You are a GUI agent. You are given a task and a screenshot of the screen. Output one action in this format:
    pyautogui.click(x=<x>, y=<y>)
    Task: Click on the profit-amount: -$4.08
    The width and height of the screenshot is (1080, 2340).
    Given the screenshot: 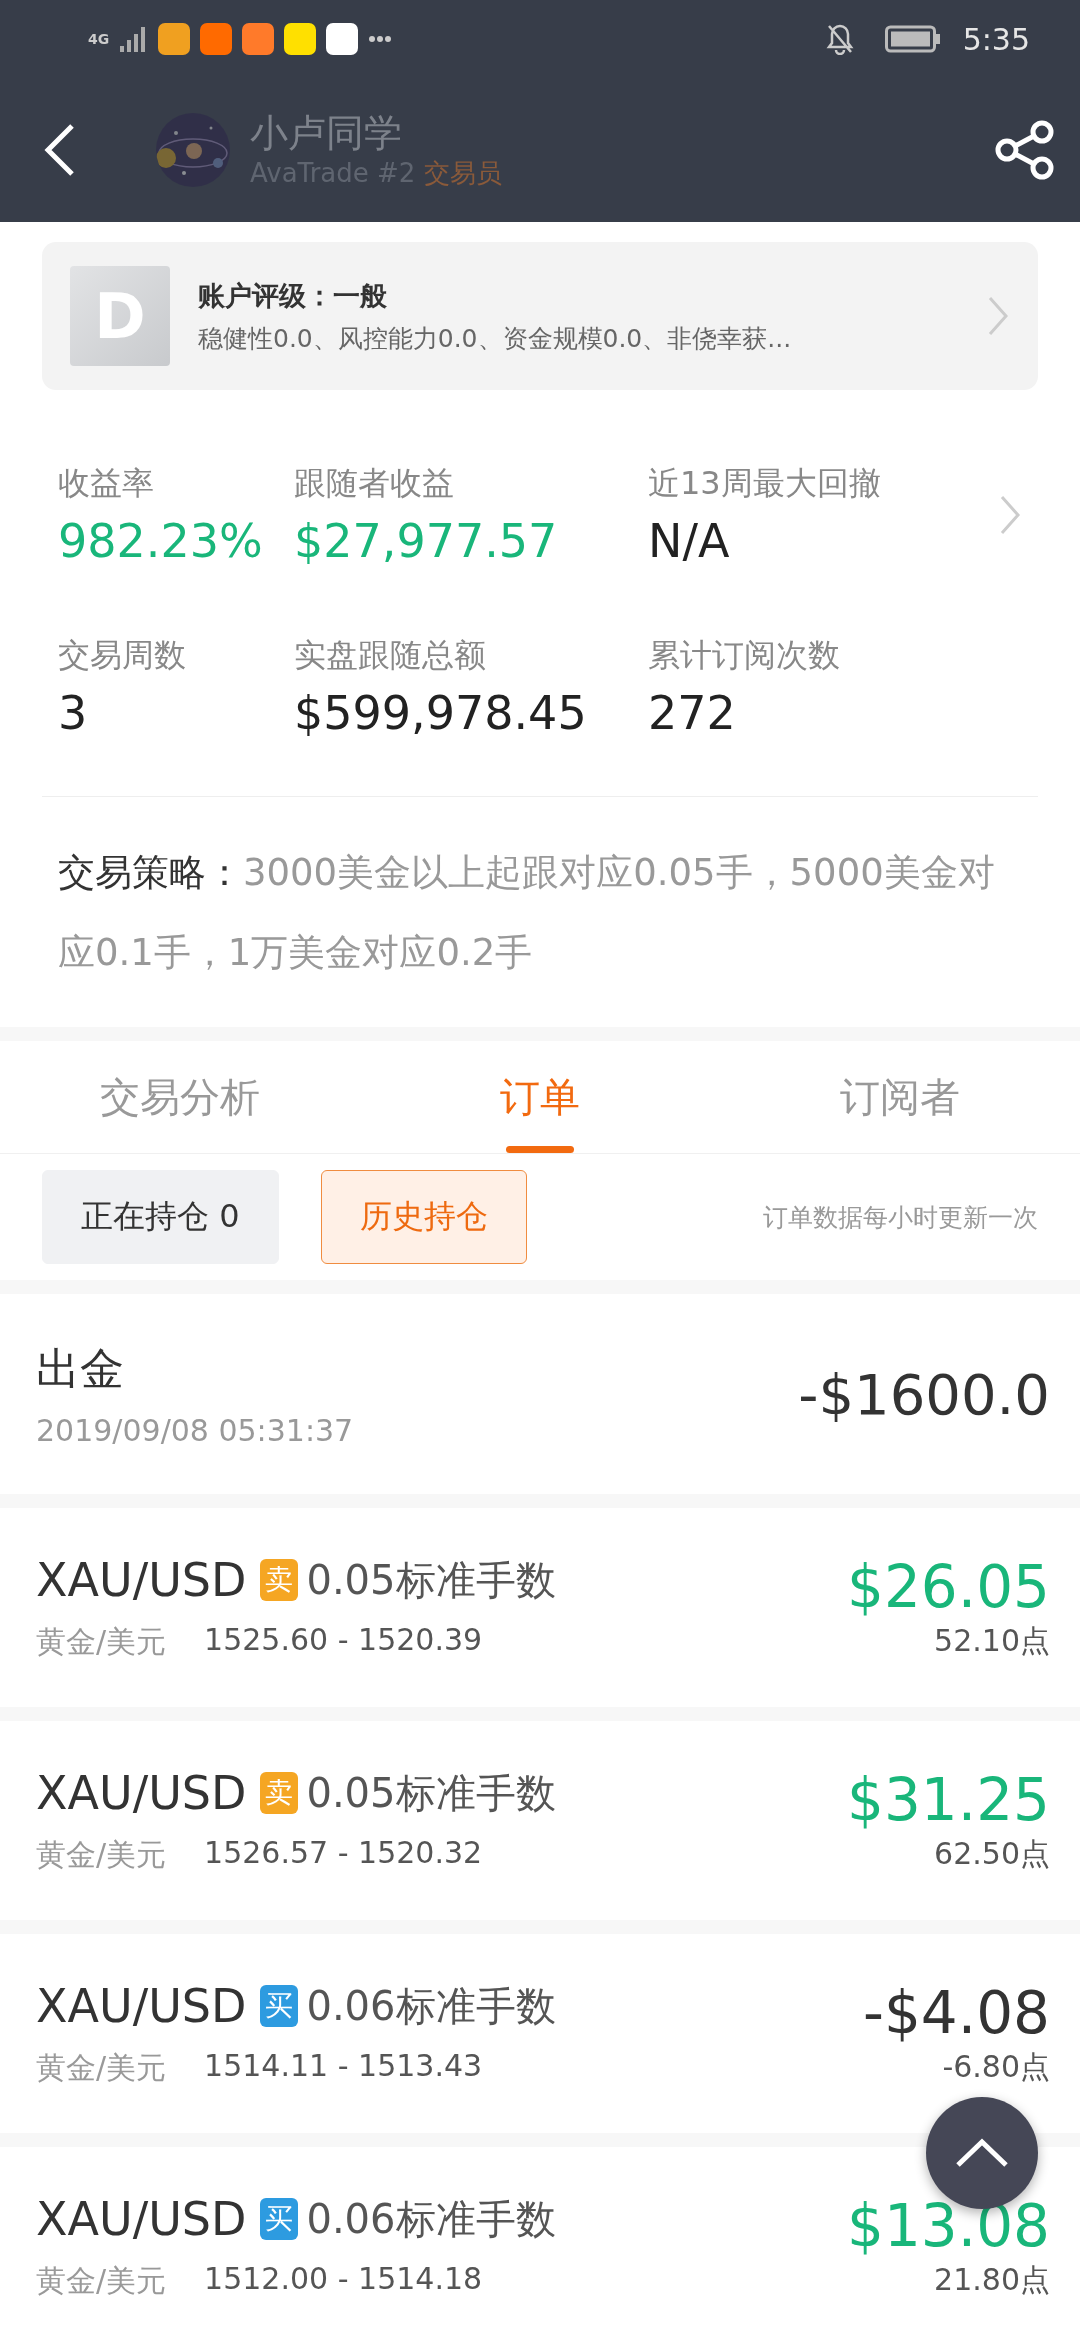 What is the action you would take?
    pyautogui.click(x=956, y=2013)
    